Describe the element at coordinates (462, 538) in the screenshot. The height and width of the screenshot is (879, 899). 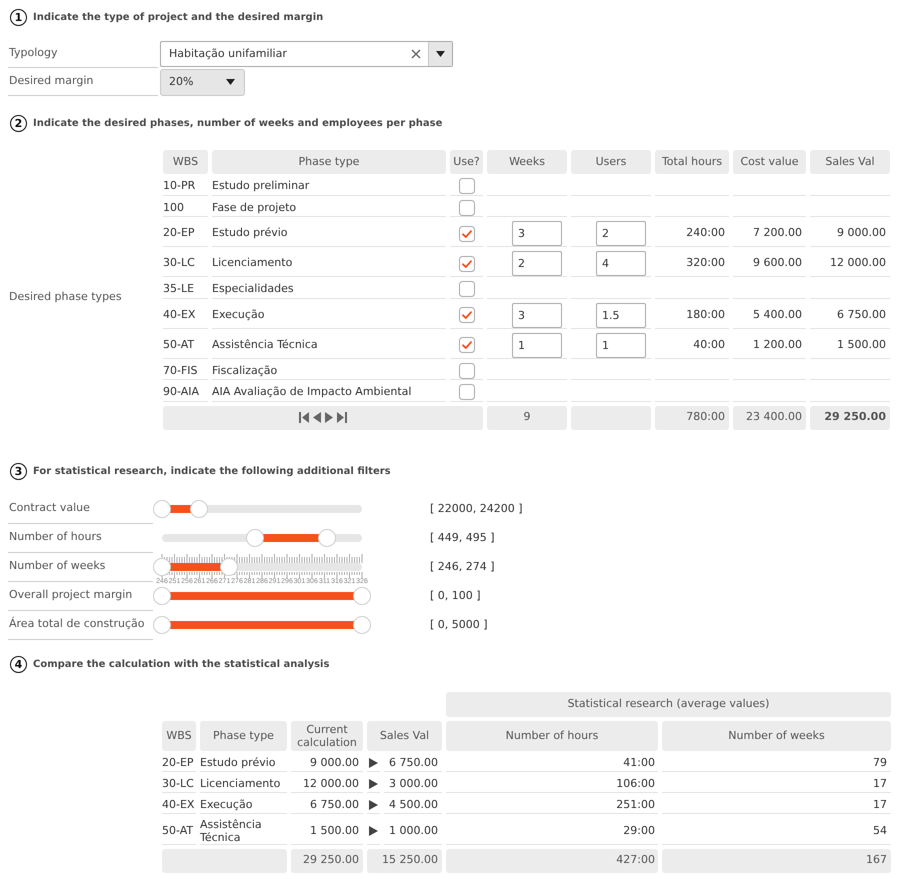
I see `range-reading: [ 449, 495 ]` at that location.